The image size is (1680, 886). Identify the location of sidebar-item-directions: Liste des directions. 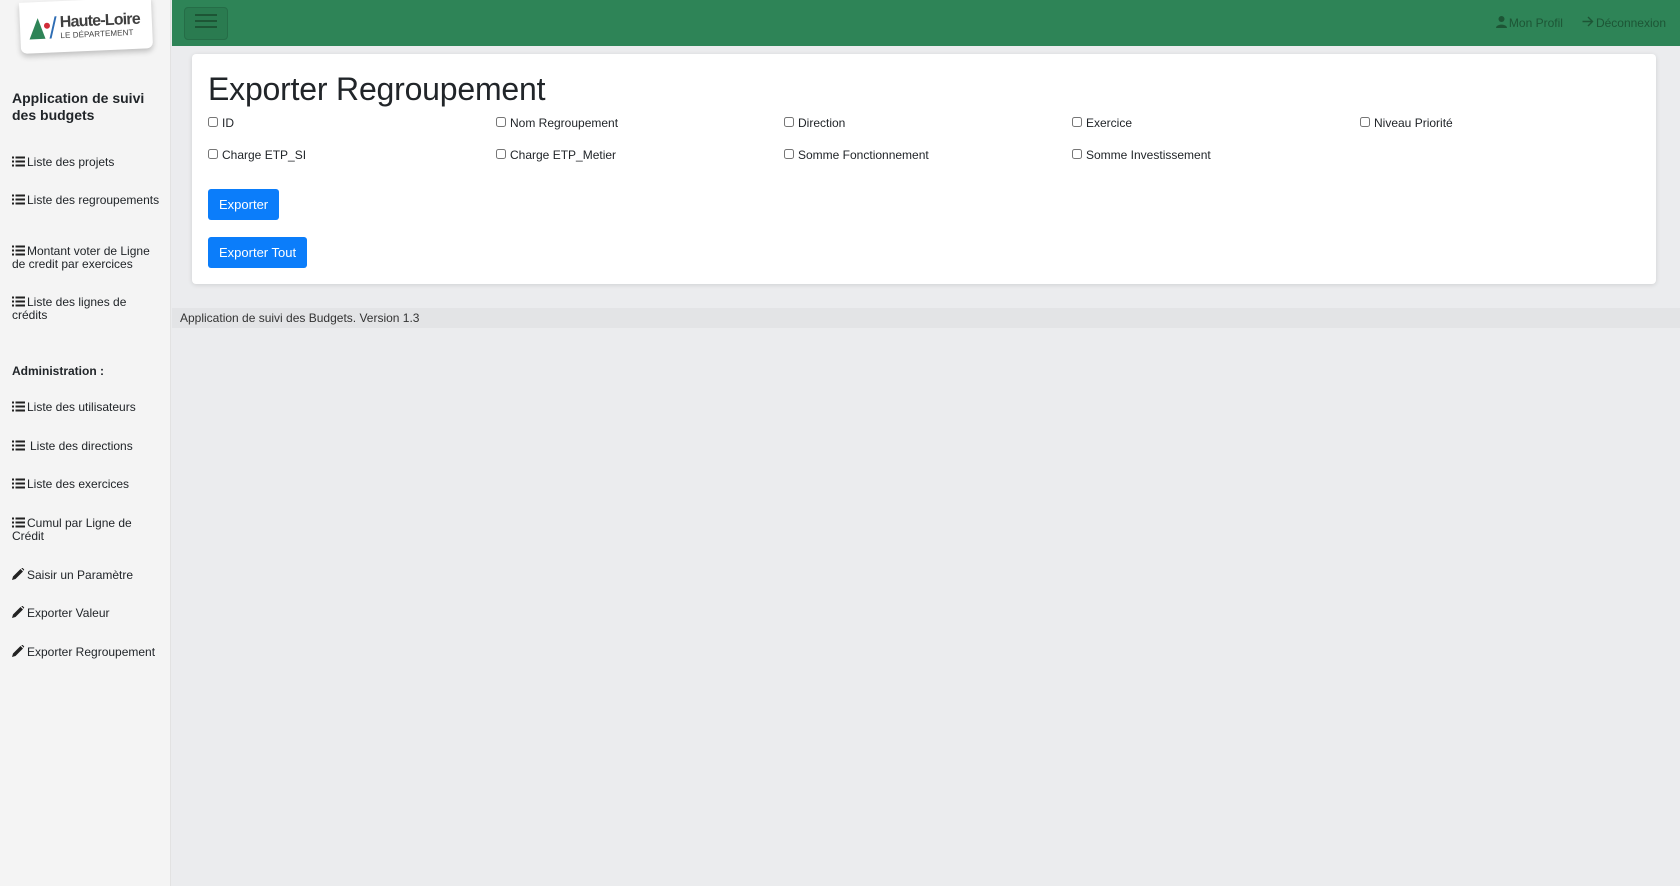
(87, 446).